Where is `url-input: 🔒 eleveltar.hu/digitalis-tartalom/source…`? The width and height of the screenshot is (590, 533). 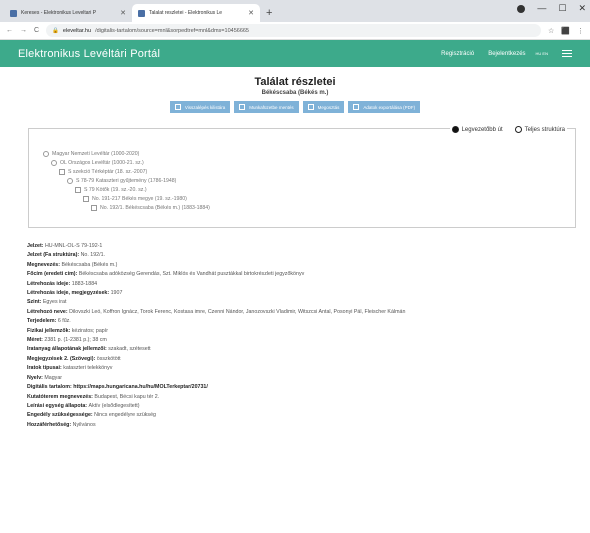
url-input: 🔒 eleveltar.hu/digitalis-tartalom/source… is located at coordinates (293, 30).